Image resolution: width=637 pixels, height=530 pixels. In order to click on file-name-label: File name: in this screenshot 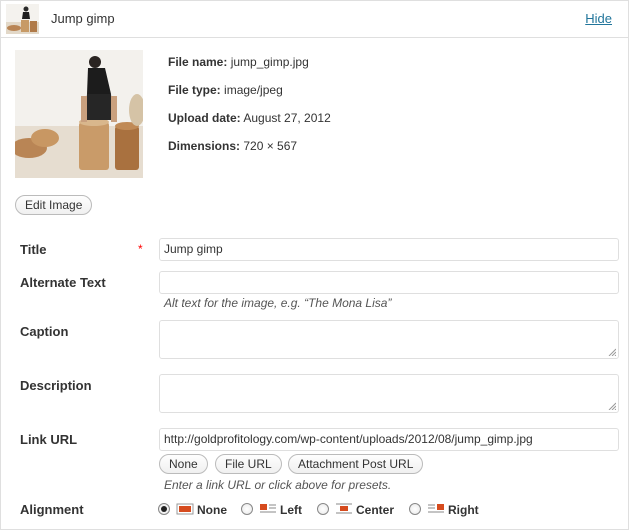, I will do `click(198, 62)`.